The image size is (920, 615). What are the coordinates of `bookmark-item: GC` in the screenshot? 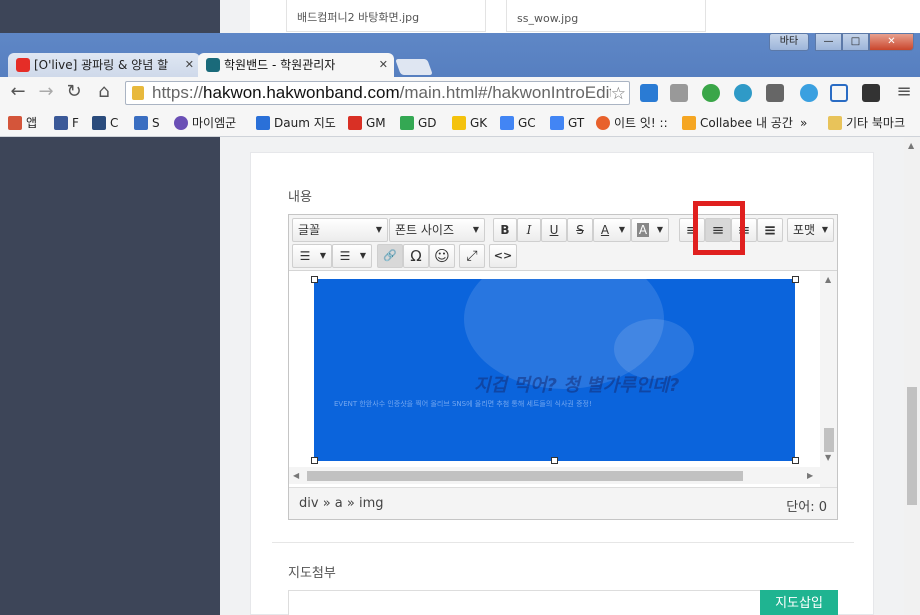 It's located at (518, 123).